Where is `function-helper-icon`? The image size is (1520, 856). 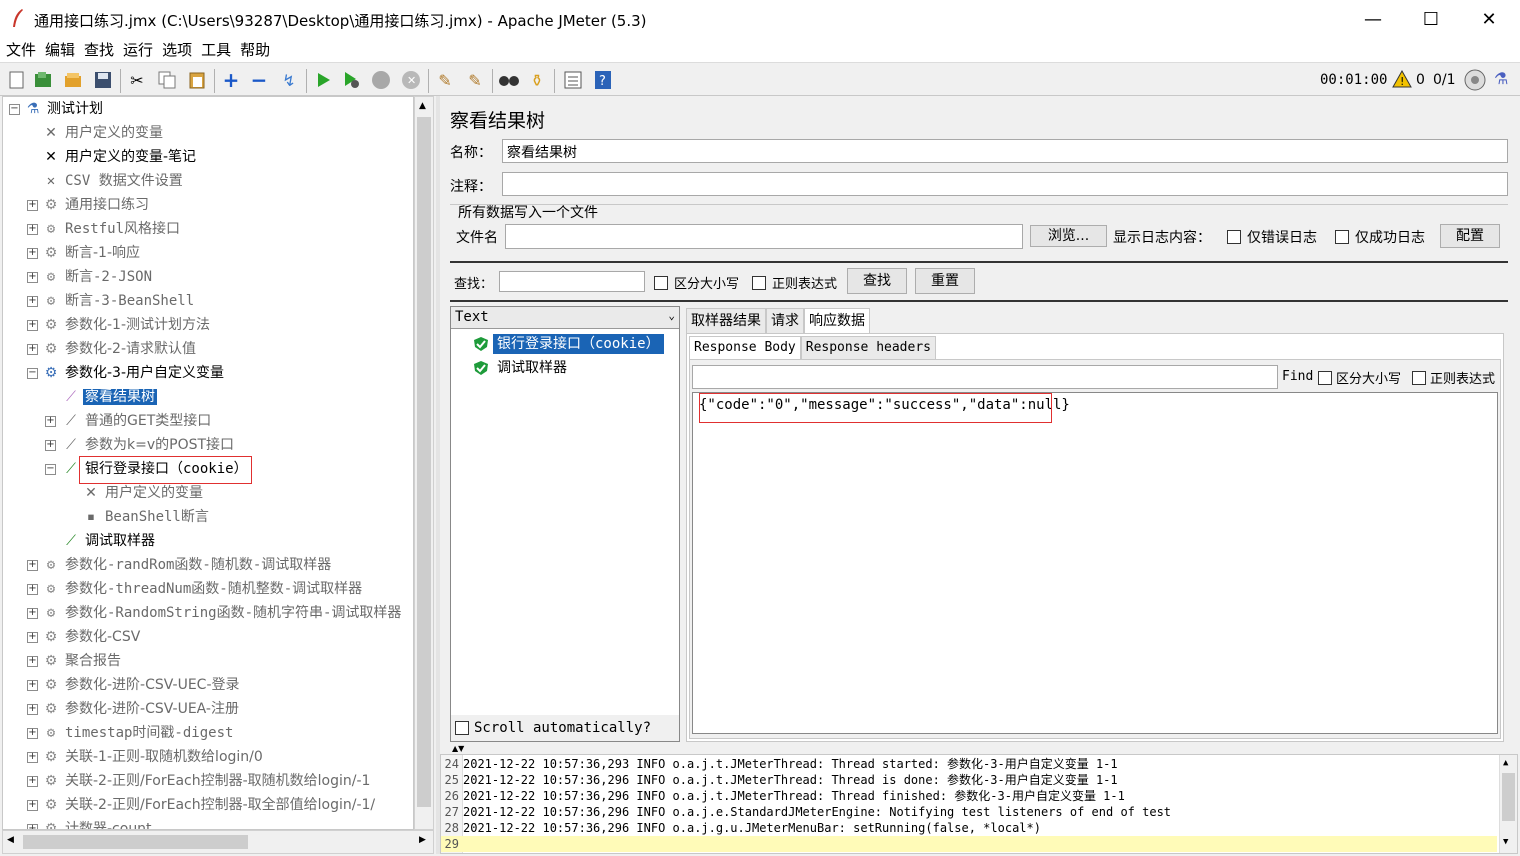
function-helper-icon is located at coordinates (573, 80).